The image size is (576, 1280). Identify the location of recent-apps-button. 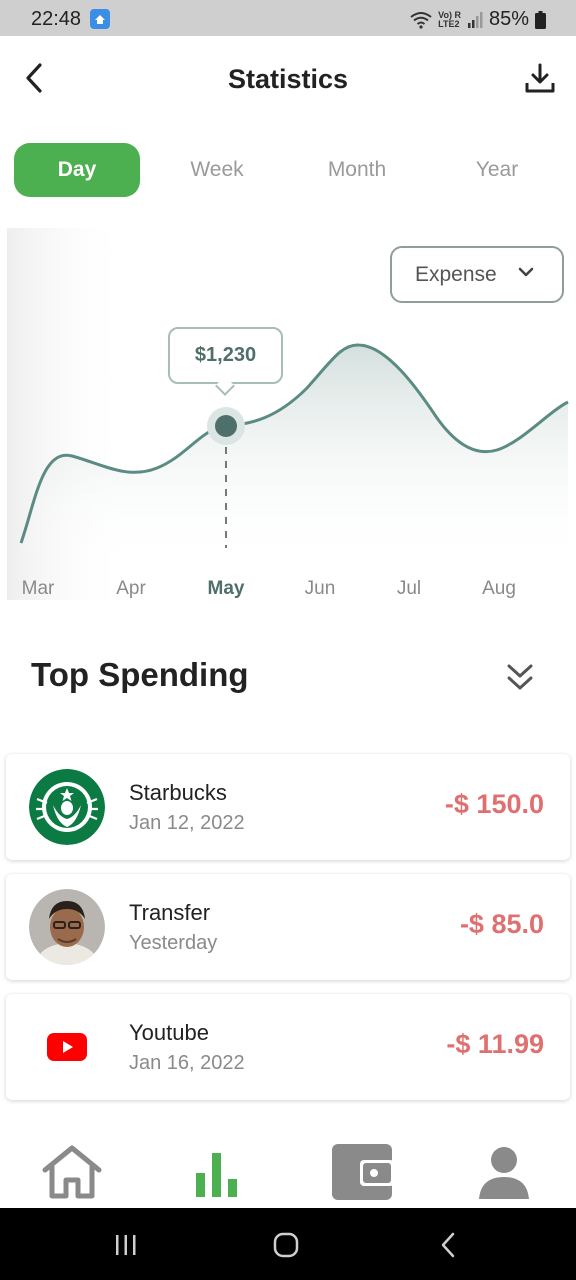
(126, 1245).